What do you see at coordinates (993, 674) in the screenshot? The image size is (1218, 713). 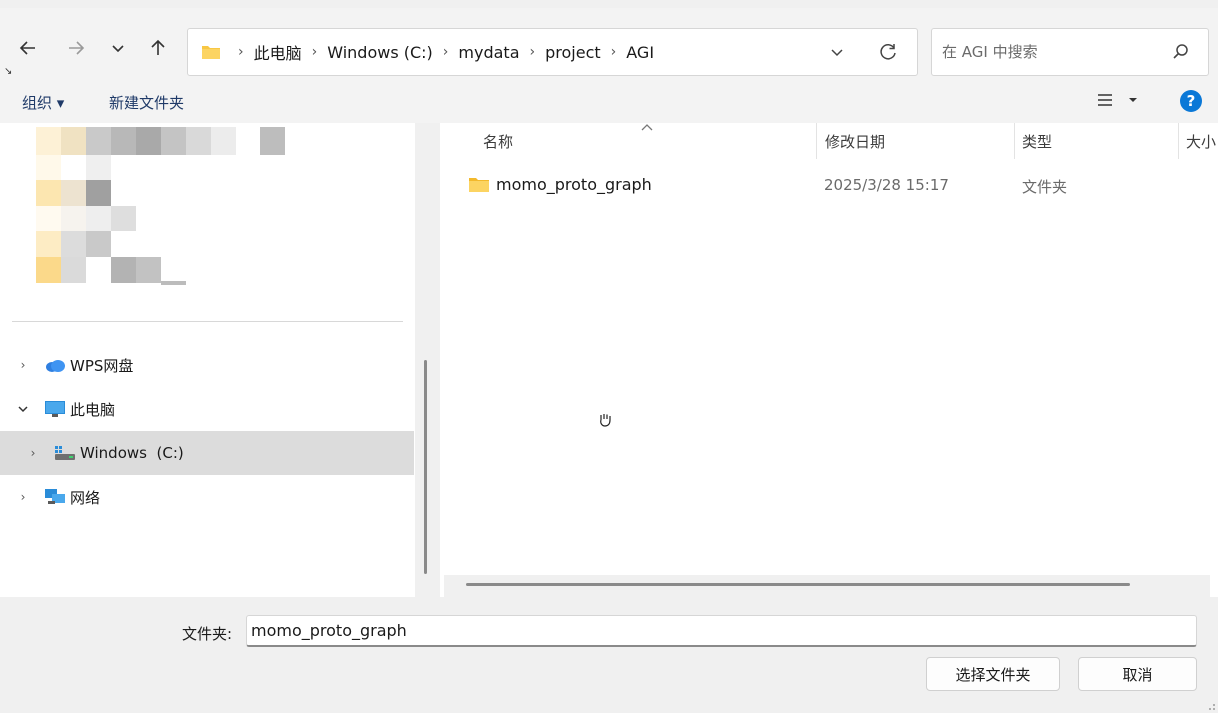 I see `select-folder-button: 选择文件夹` at bounding box center [993, 674].